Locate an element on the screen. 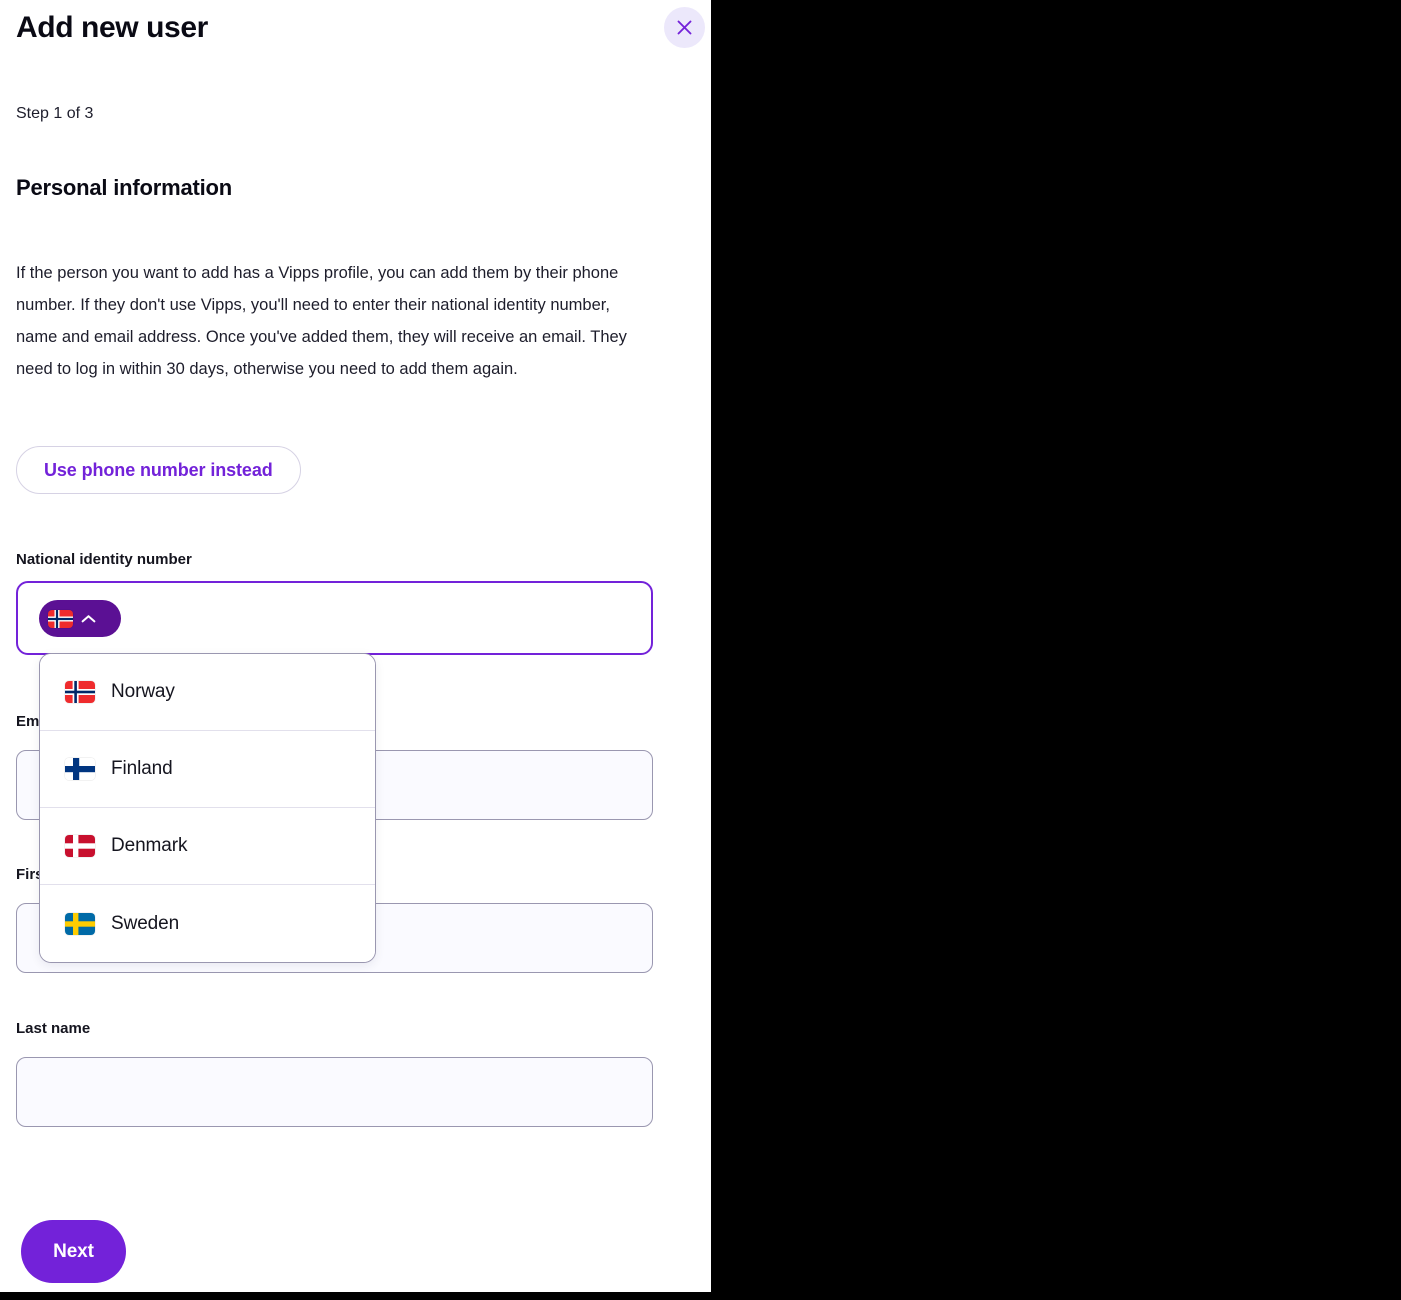 The height and width of the screenshot is (1300, 1401). step-indicator: Step 1 of 3 is located at coordinates (55, 113).